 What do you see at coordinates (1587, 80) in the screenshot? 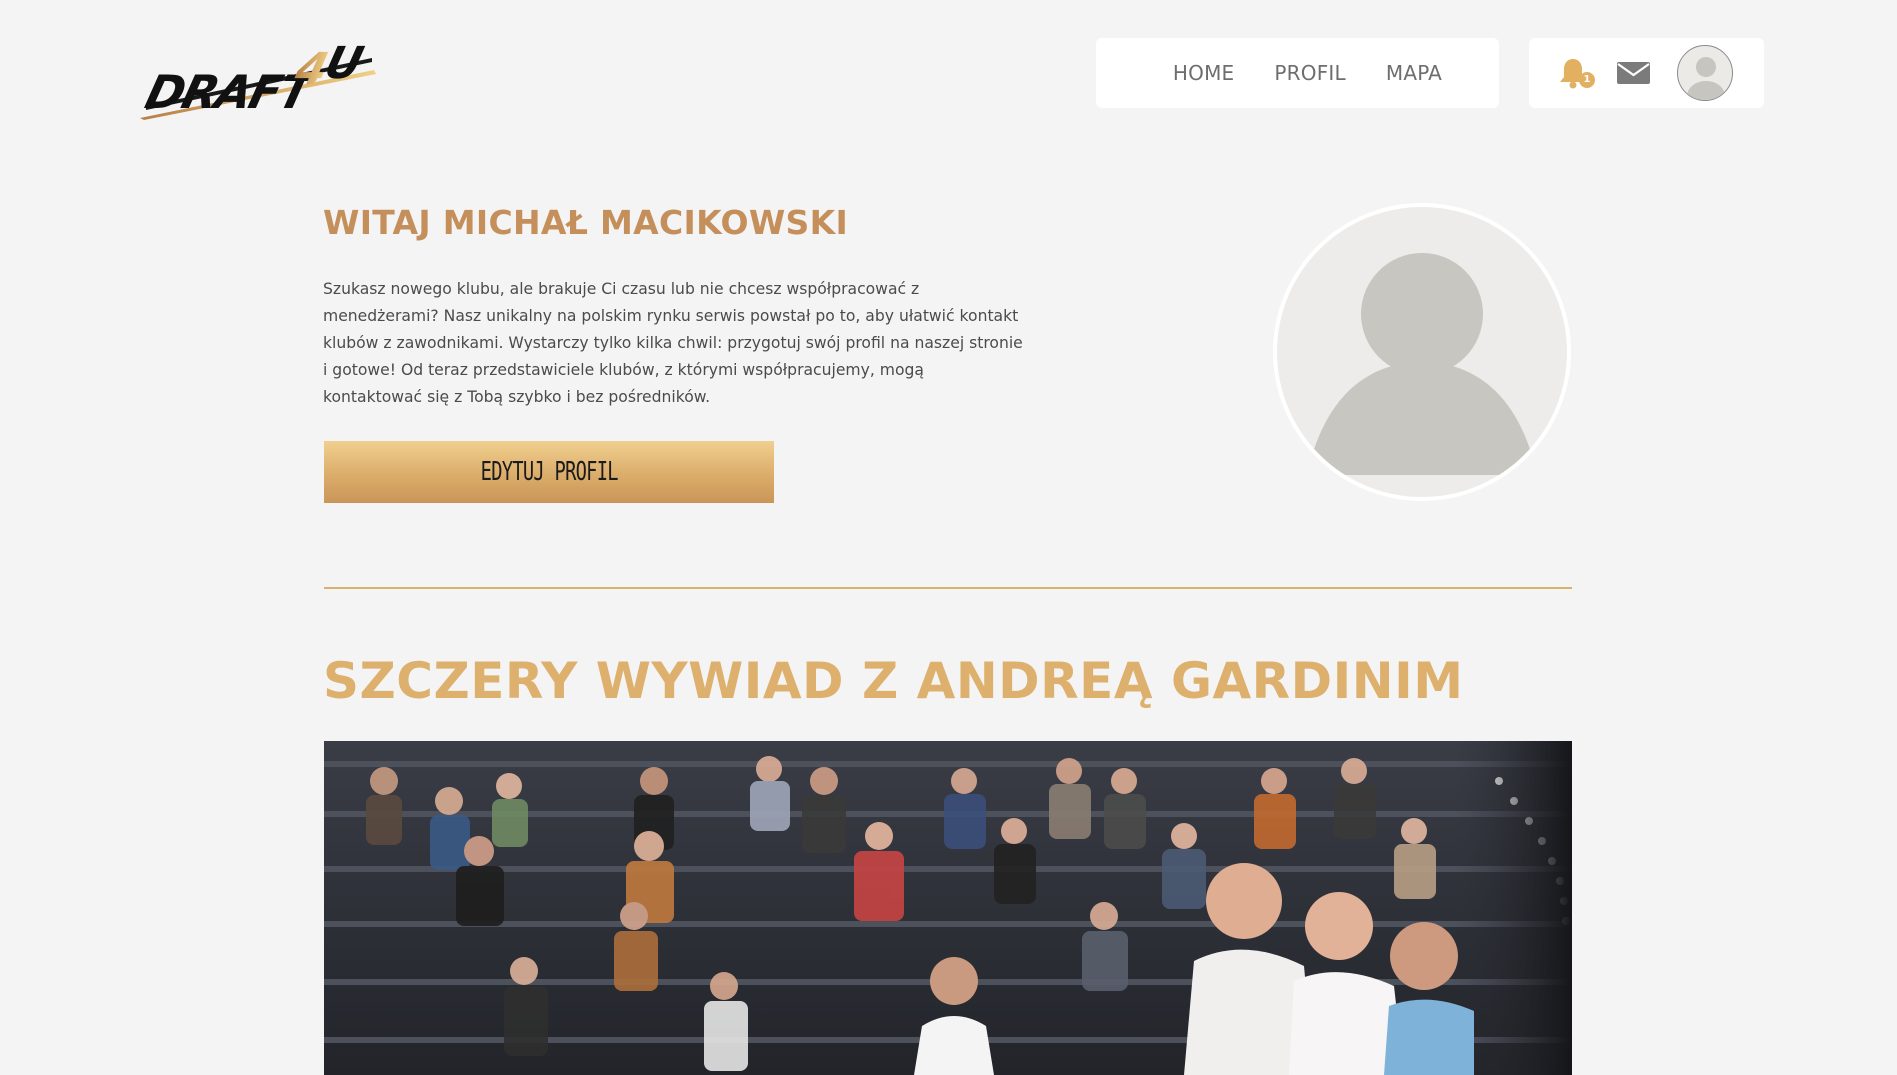
I see `notification-count-badge: 1` at bounding box center [1587, 80].